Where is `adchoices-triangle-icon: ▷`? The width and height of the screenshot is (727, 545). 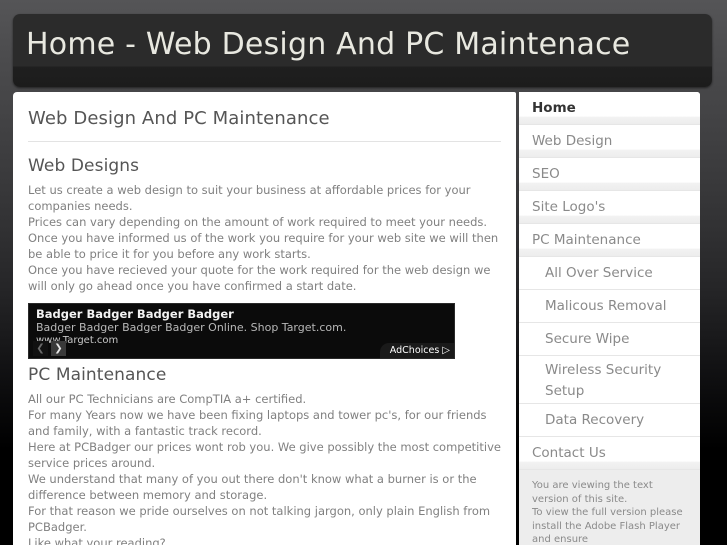 adchoices-triangle-icon: ▷ is located at coordinates (446, 350).